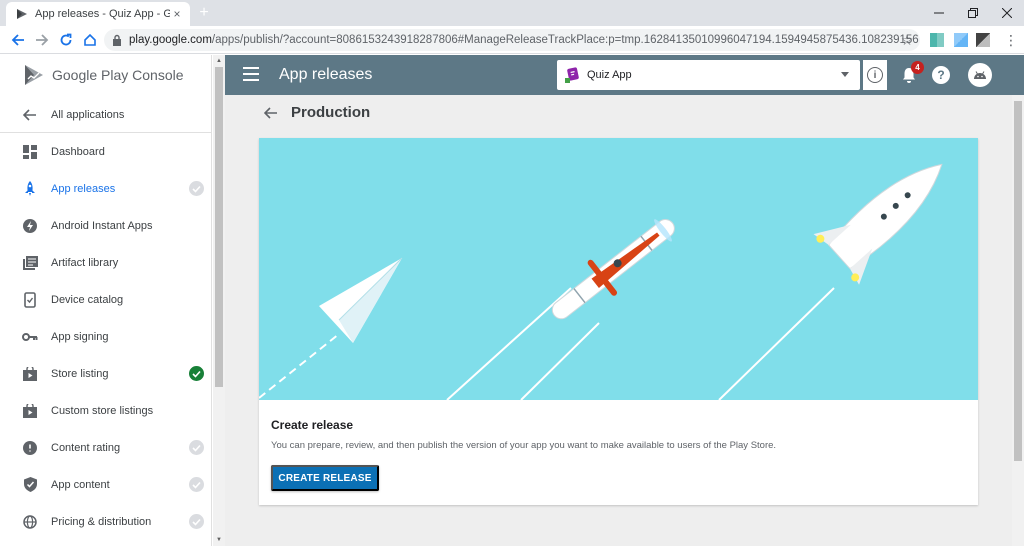 This screenshot has width=1024, height=546. I want to click on play-console-logo-icon, so click(34, 75).